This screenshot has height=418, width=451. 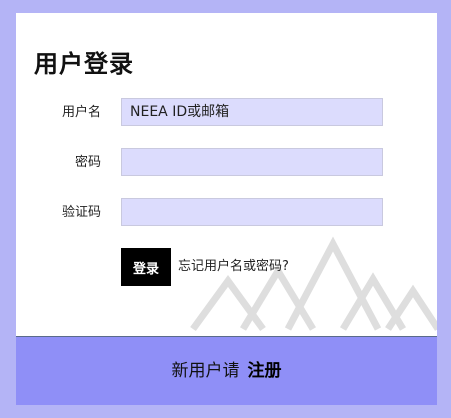 I want to click on username-label: 用户名, so click(x=81, y=112).